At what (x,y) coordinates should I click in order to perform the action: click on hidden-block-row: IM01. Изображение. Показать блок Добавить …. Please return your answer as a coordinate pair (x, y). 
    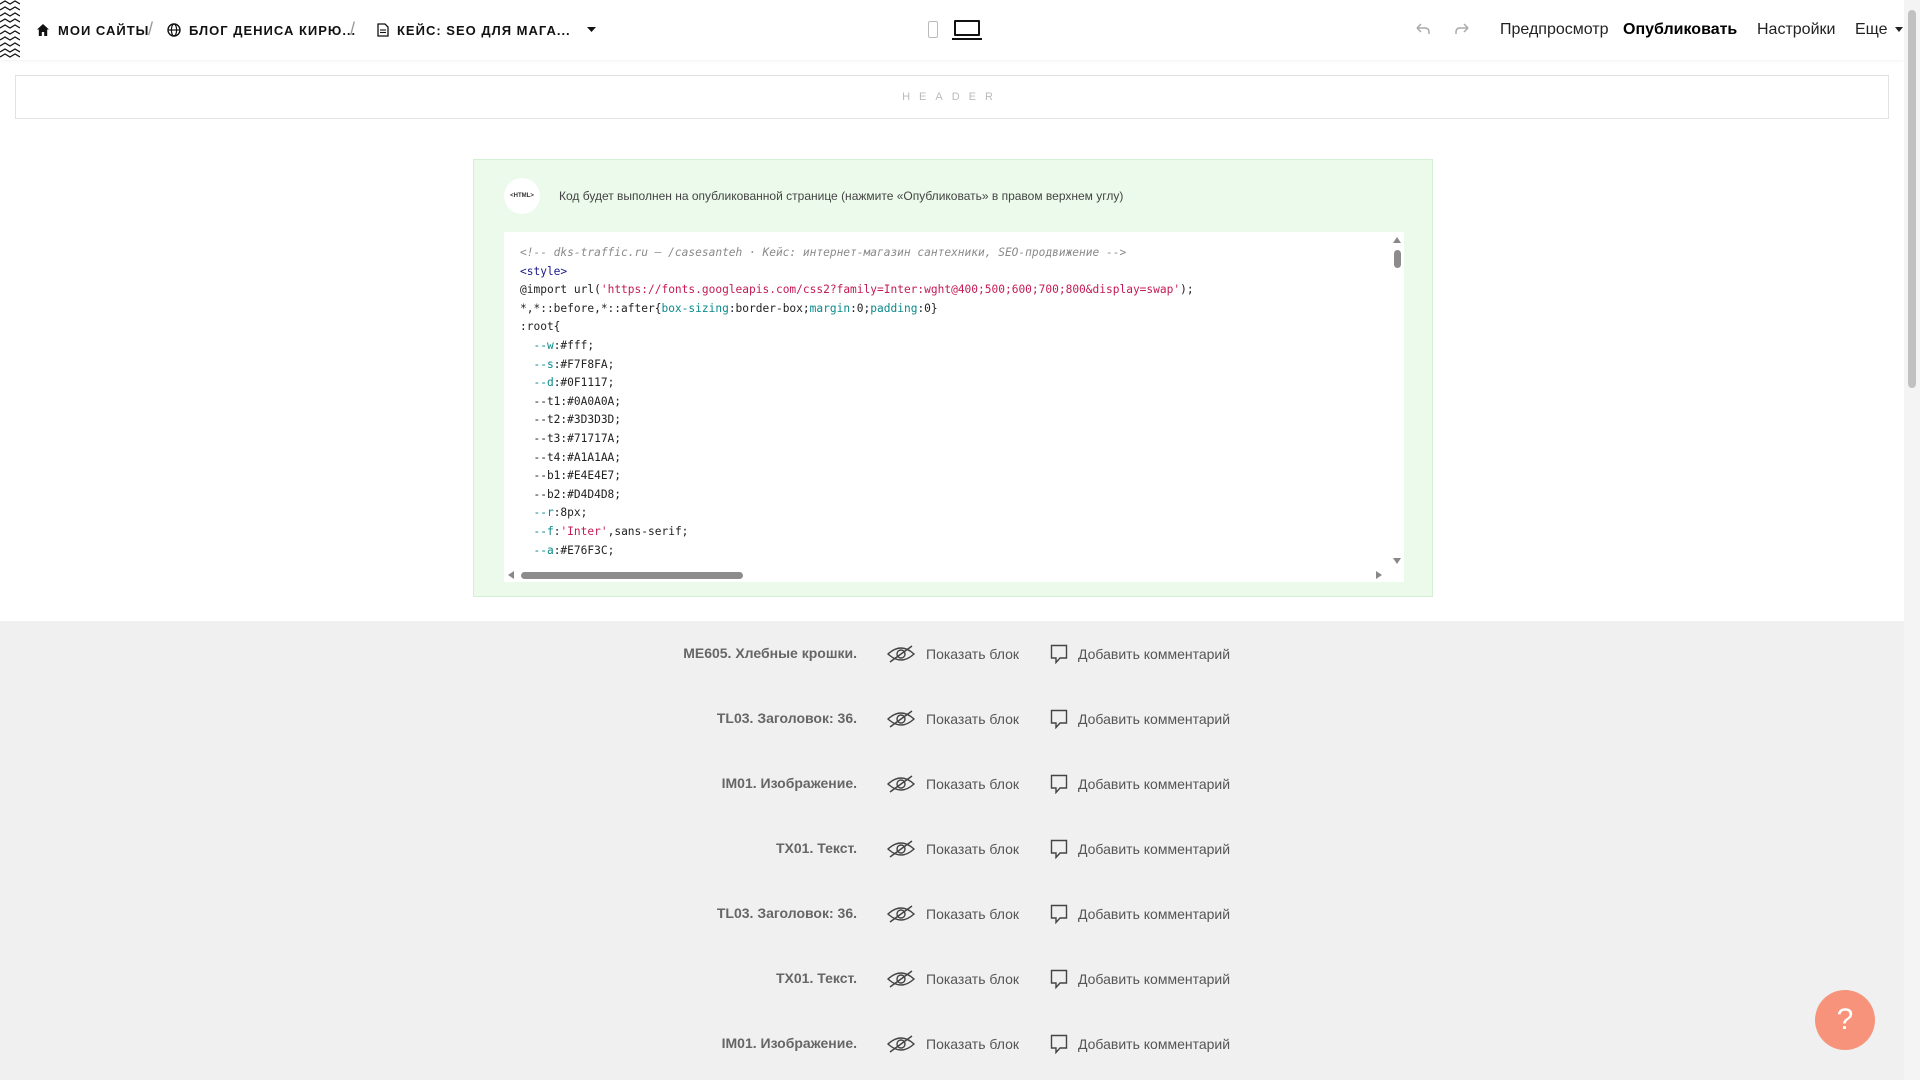
    Looking at the image, I should click on (952, 1044).